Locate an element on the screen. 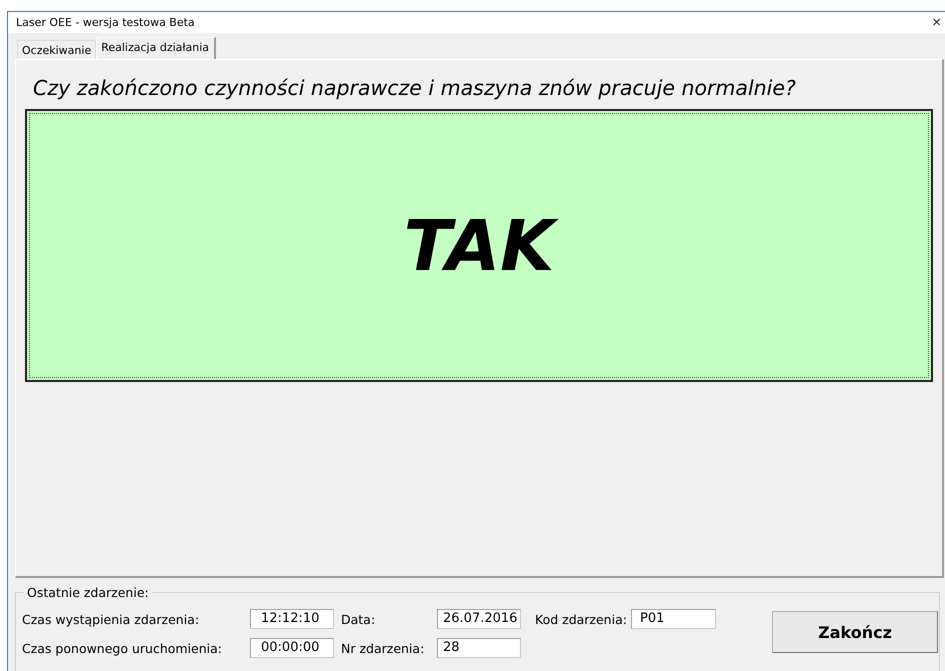  tab: Oczekiwanie is located at coordinates (56, 49).